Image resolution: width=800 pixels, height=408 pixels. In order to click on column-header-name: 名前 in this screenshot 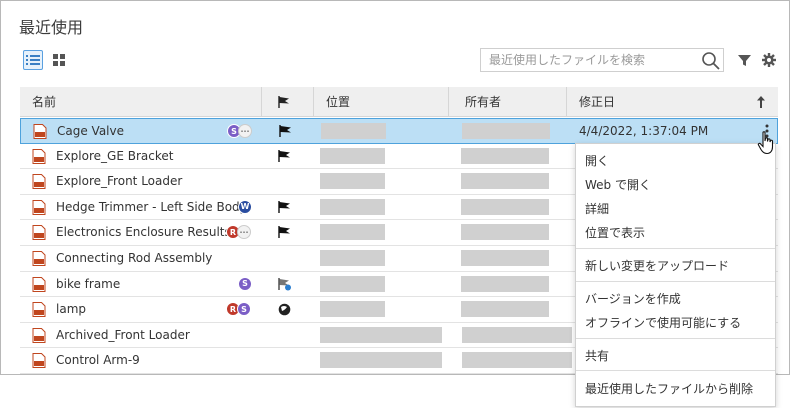, I will do `click(44, 102)`.